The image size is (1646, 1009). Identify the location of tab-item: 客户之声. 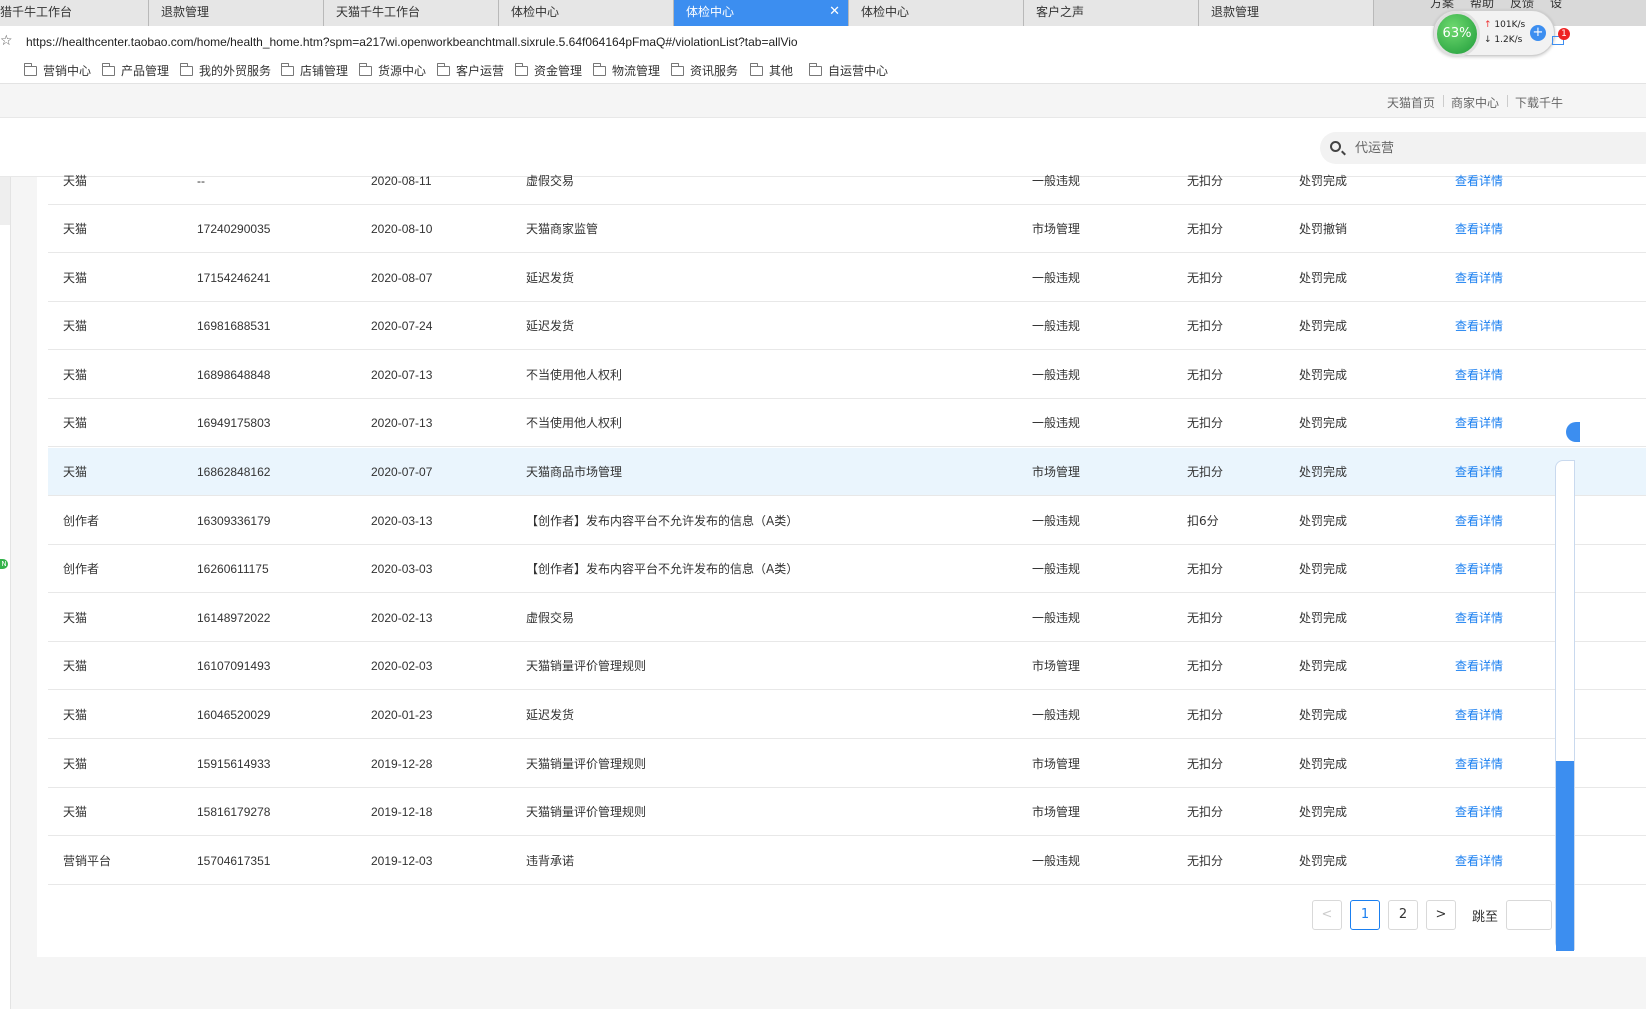
(1111, 13).